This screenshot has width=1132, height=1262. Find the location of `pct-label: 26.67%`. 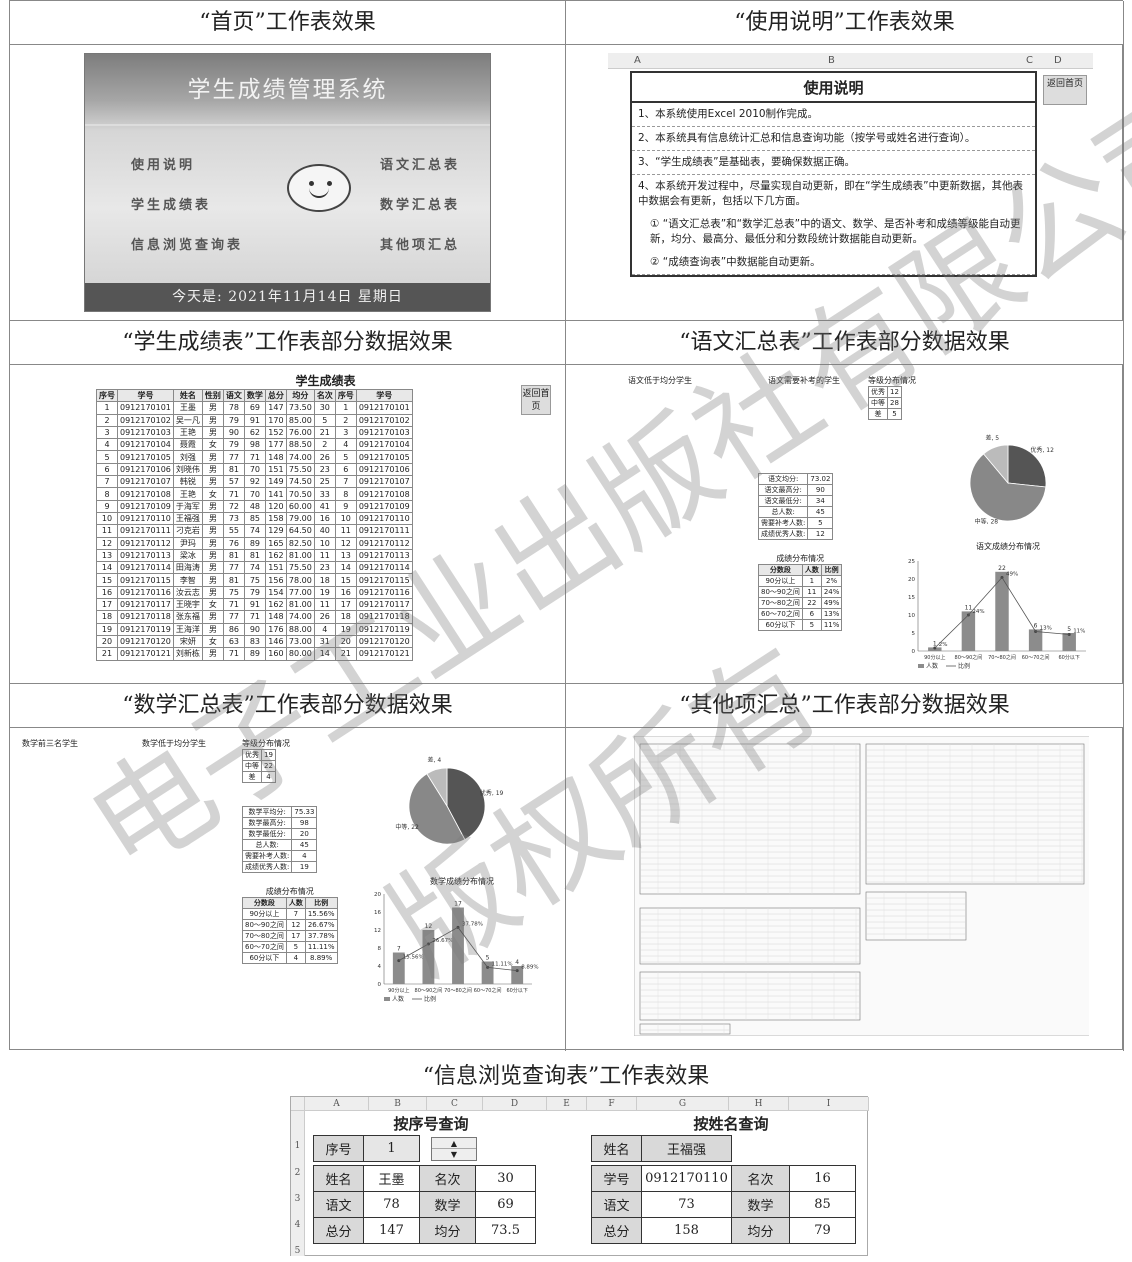

pct-label: 26.67% is located at coordinates (442, 941).